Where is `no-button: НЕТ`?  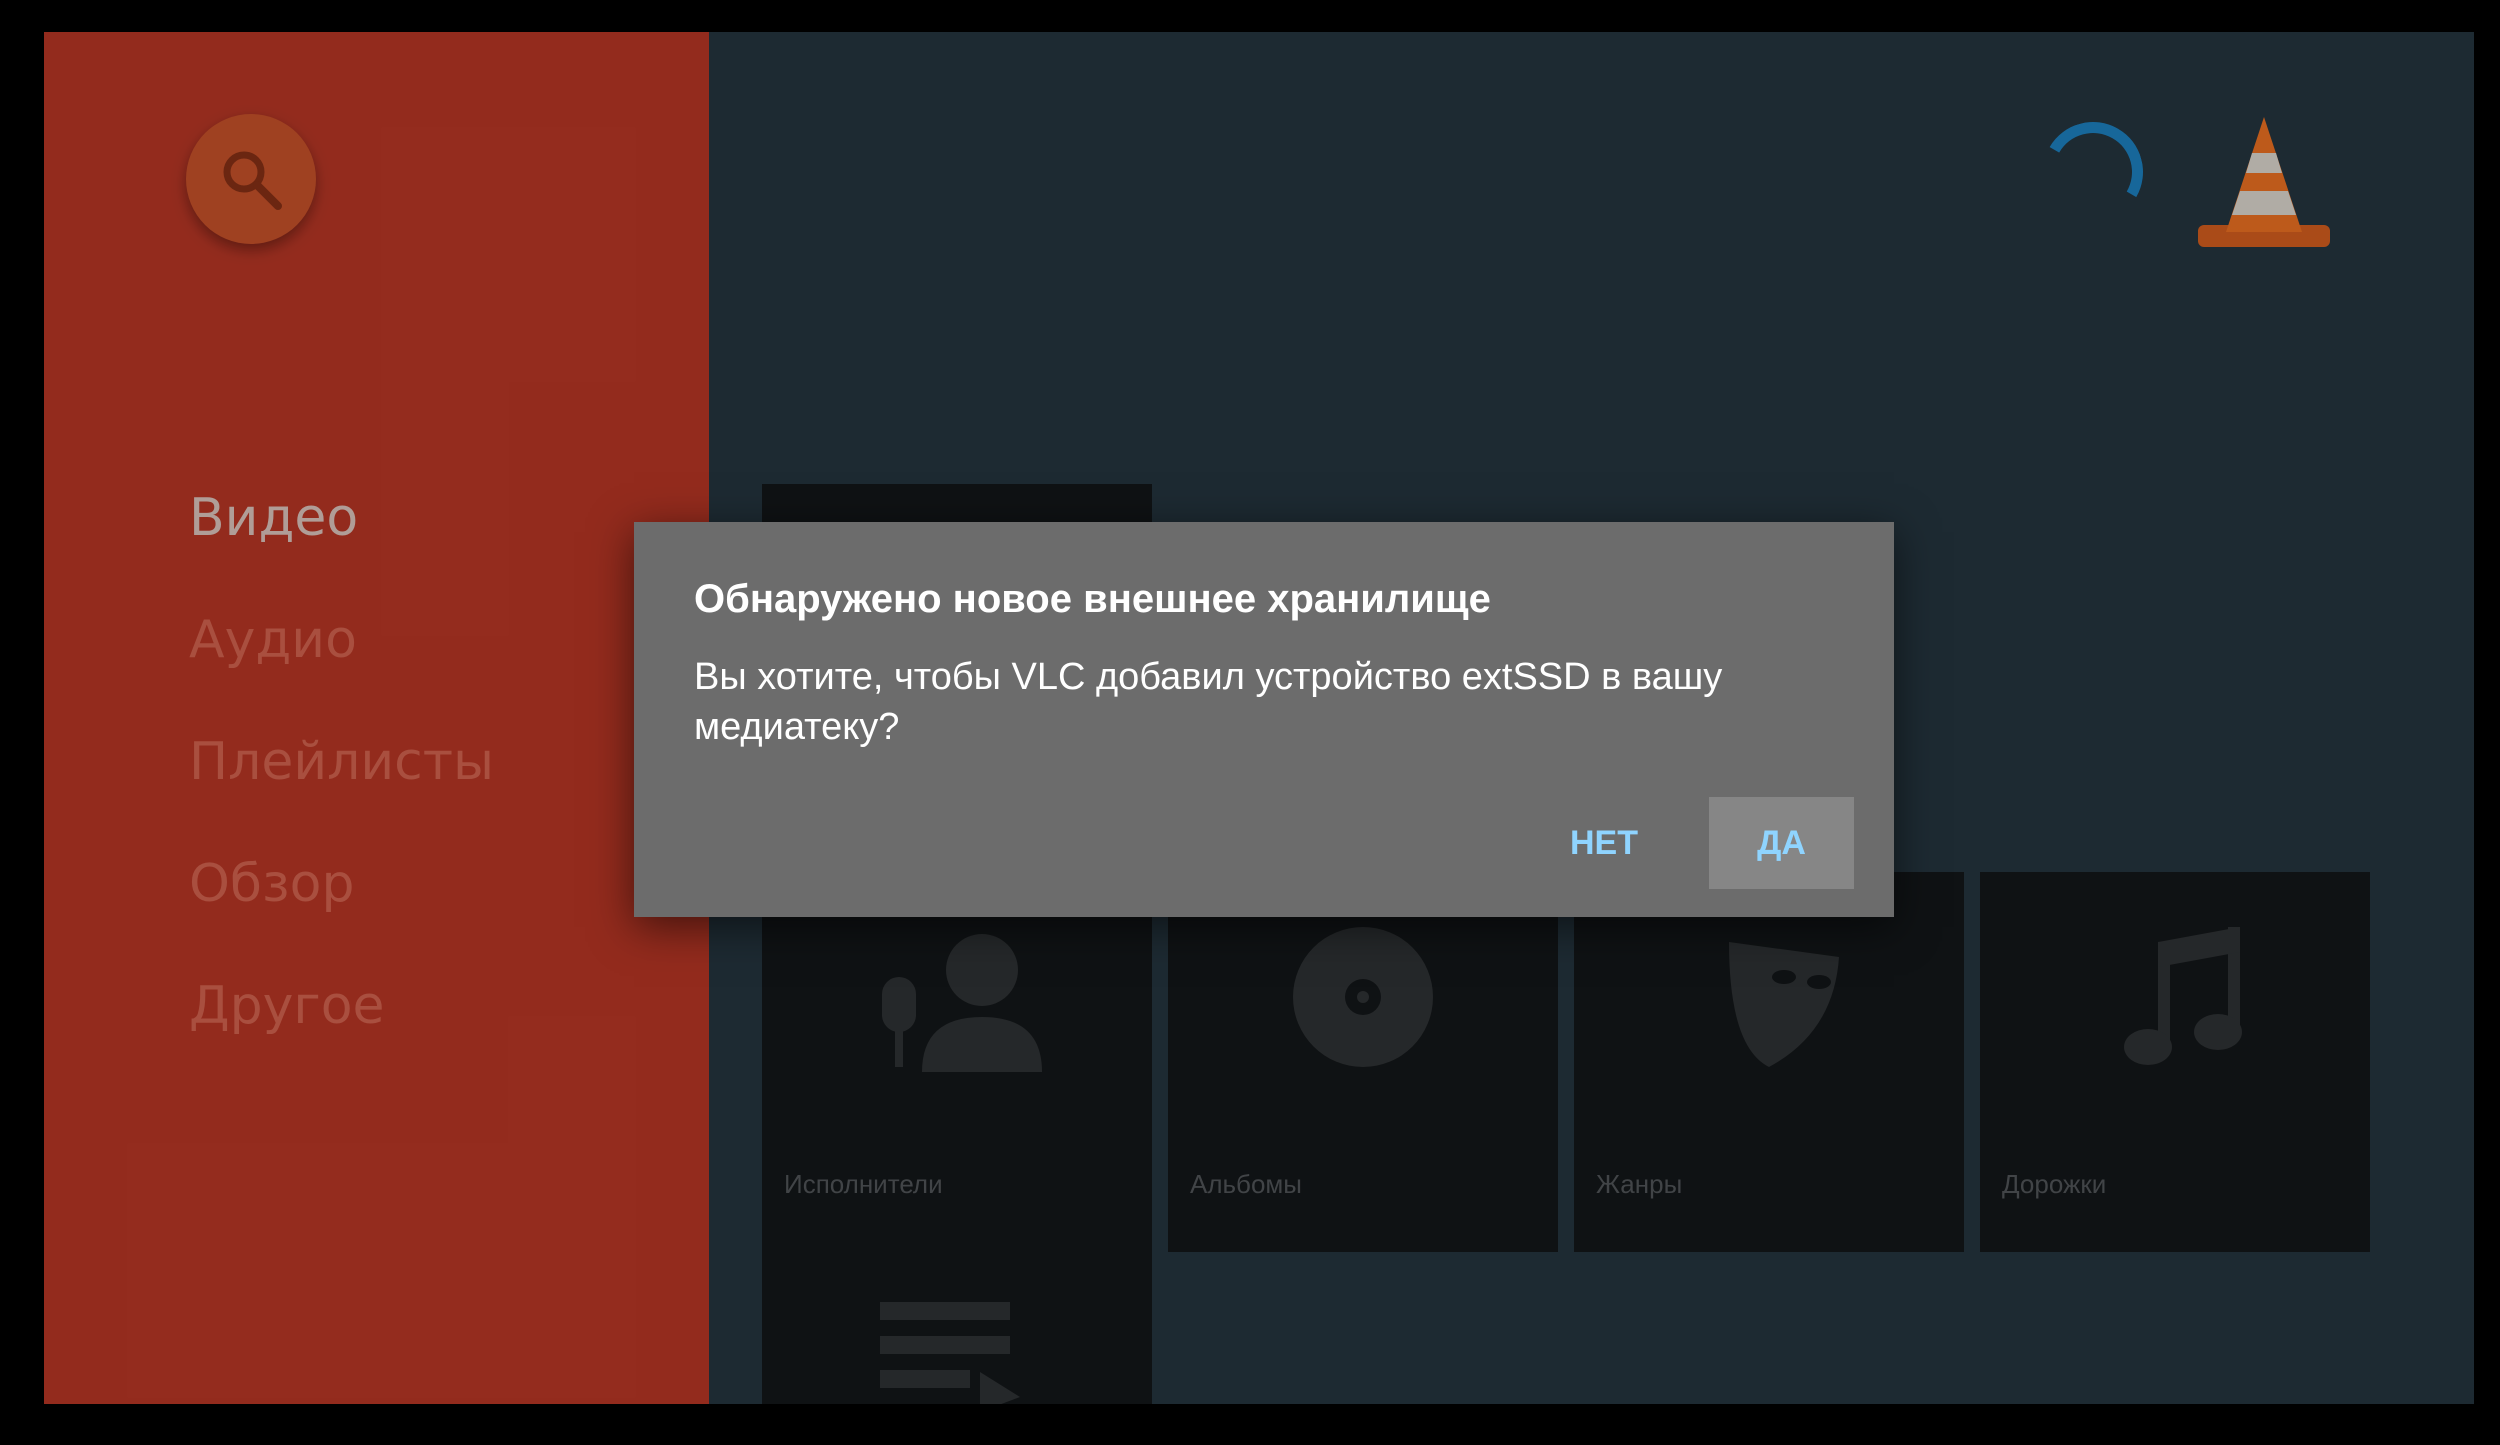
no-button: НЕТ is located at coordinates (1604, 843).